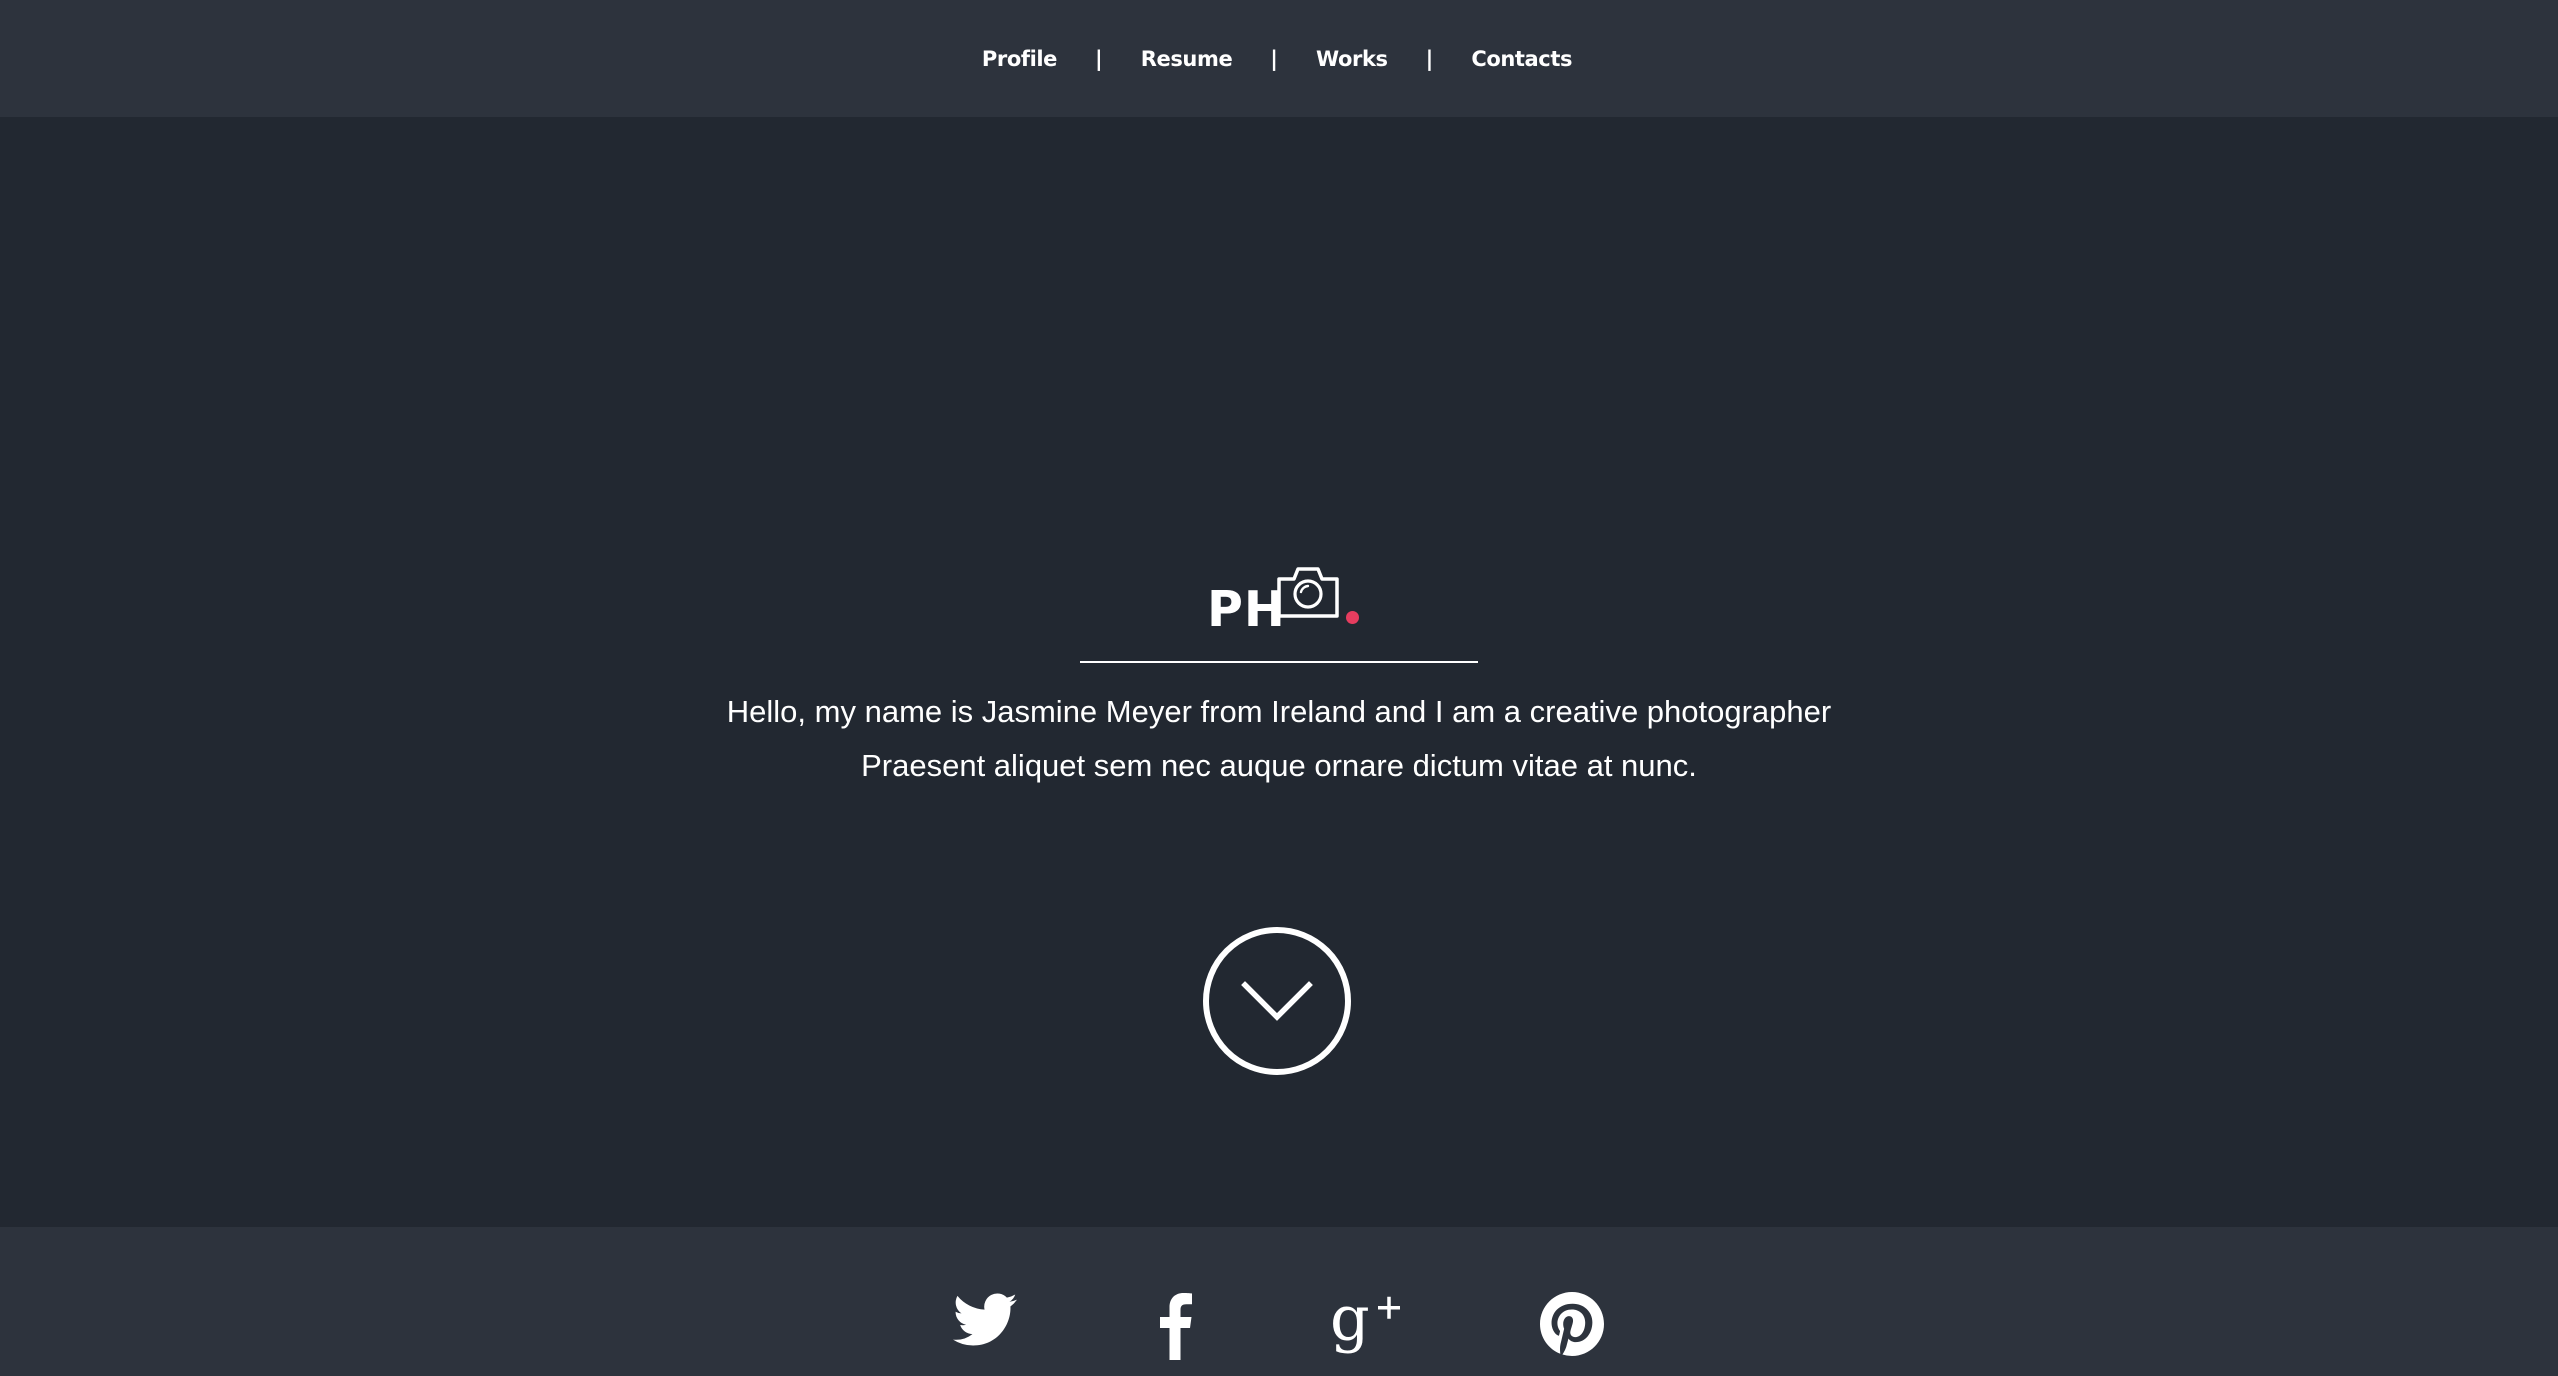 Image resolution: width=2558 pixels, height=1376 pixels. I want to click on twitter-icon, so click(985, 1319).